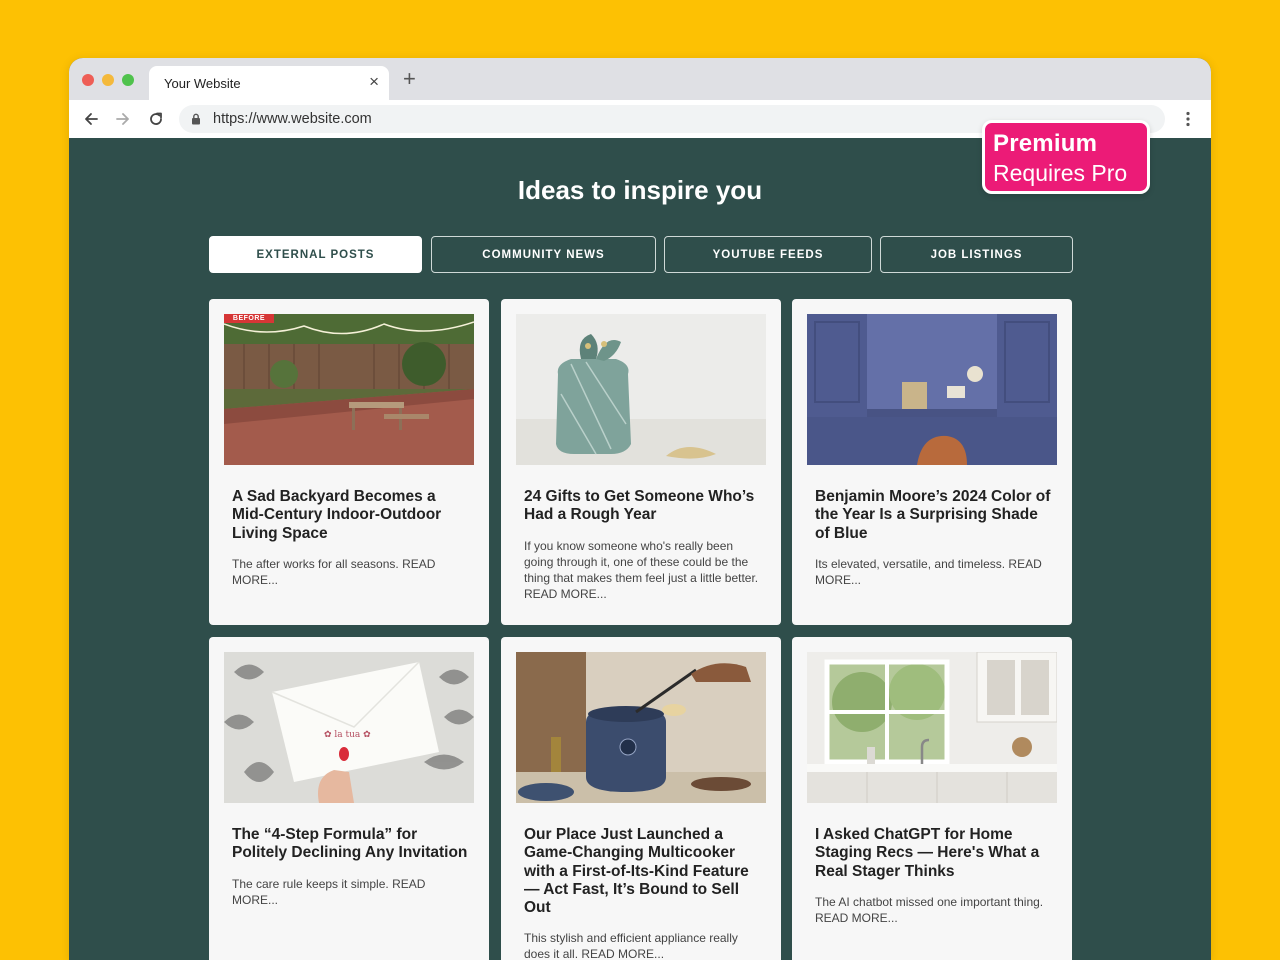  What do you see at coordinates (196, 119) in the screenshot?
I see `lock-icon` at bounding box center [196, 119].